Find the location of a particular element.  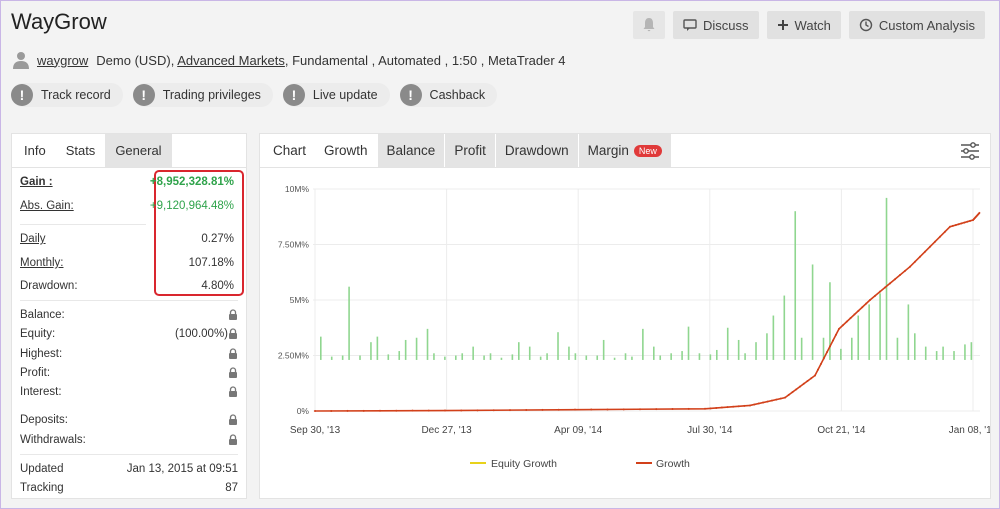

tab-info: Info is located at coordinates (35, 150).